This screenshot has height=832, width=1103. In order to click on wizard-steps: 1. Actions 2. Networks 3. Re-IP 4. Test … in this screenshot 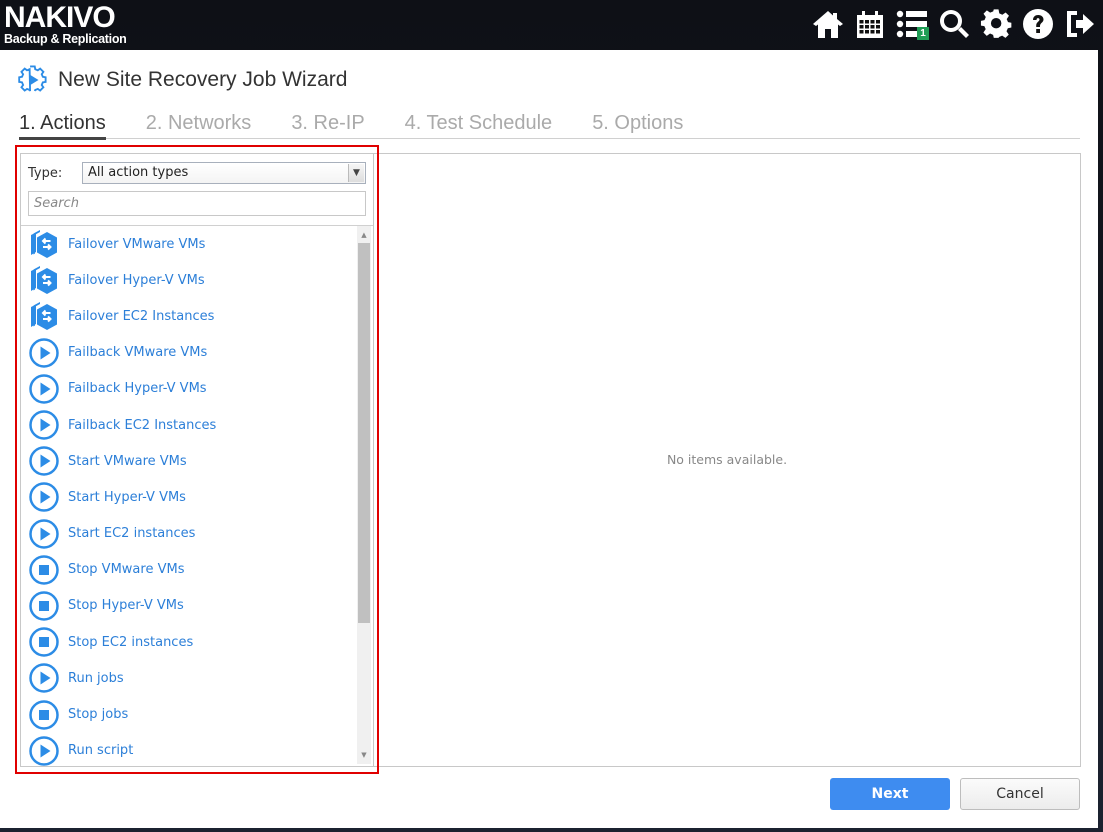, I will do `click(549, 125)`.